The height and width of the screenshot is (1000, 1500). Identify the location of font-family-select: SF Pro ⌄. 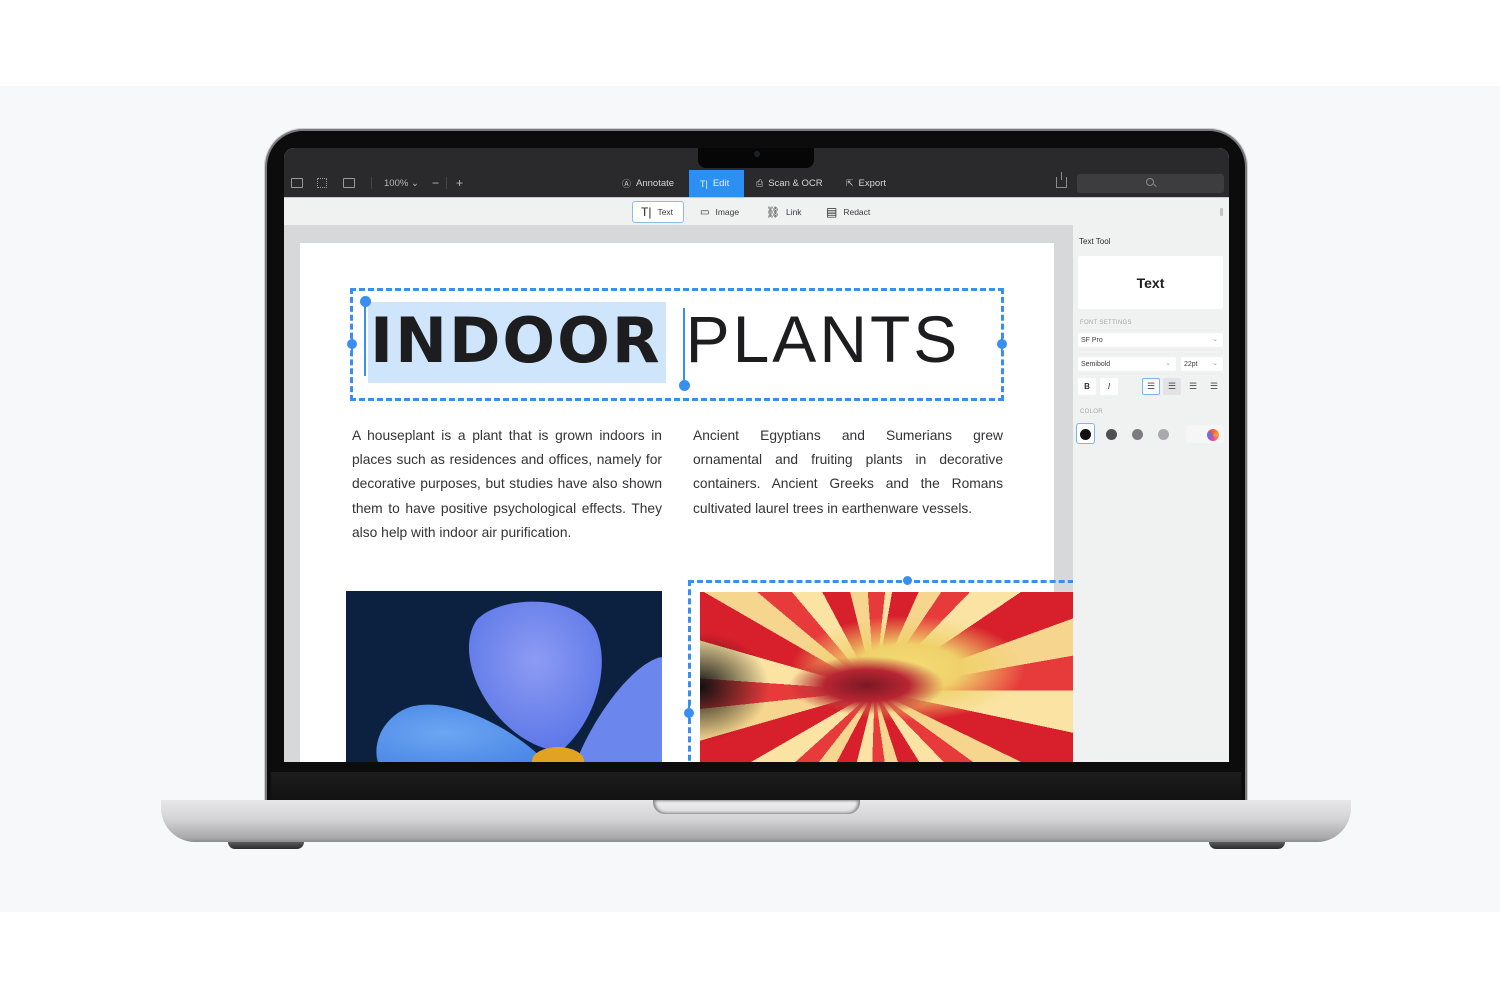
(1150, 340).